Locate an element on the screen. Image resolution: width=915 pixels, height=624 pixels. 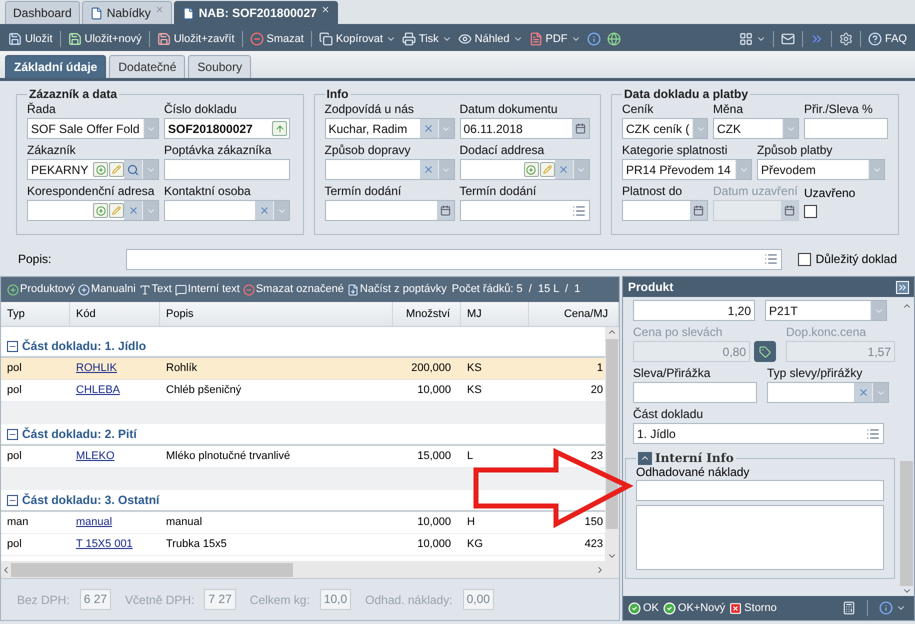
toolbar-button: Smazat is located at coordinates (276, 39).